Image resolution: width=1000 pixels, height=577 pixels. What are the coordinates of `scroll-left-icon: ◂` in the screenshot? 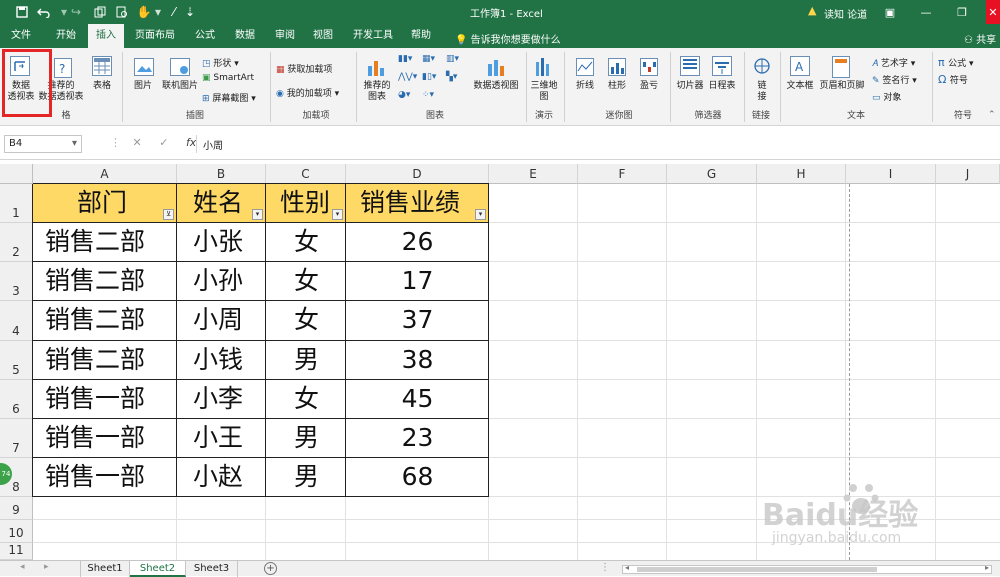 It's located at (627, 567).